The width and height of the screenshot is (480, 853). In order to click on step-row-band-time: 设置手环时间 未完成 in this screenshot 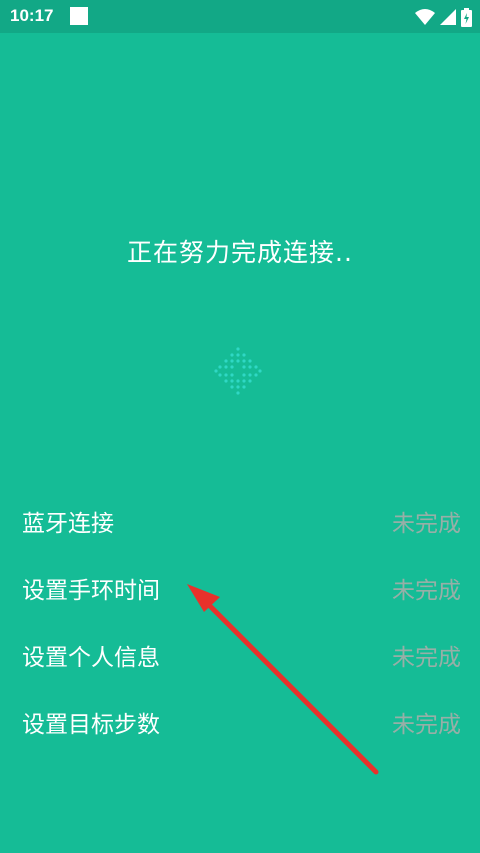, I will do `click(240, 584)`.